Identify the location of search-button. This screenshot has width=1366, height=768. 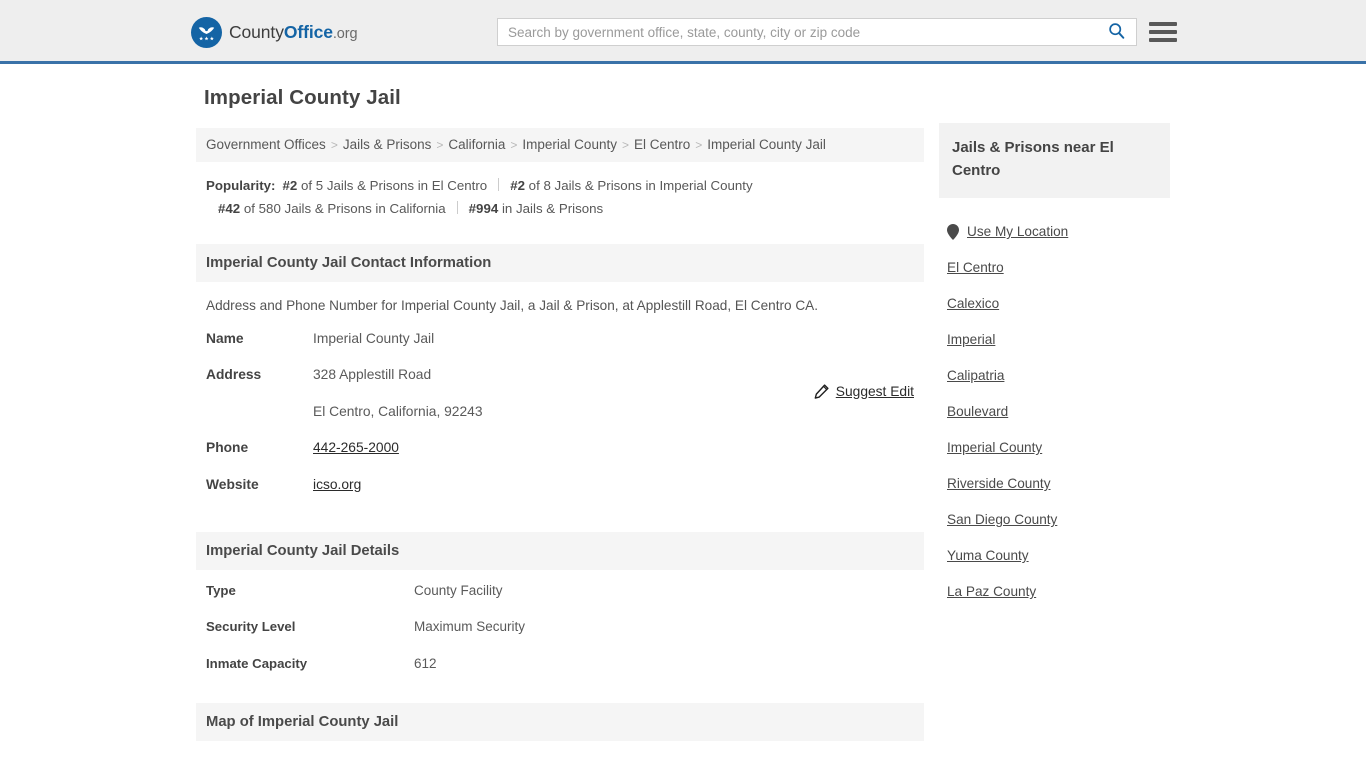
(1116, 32).